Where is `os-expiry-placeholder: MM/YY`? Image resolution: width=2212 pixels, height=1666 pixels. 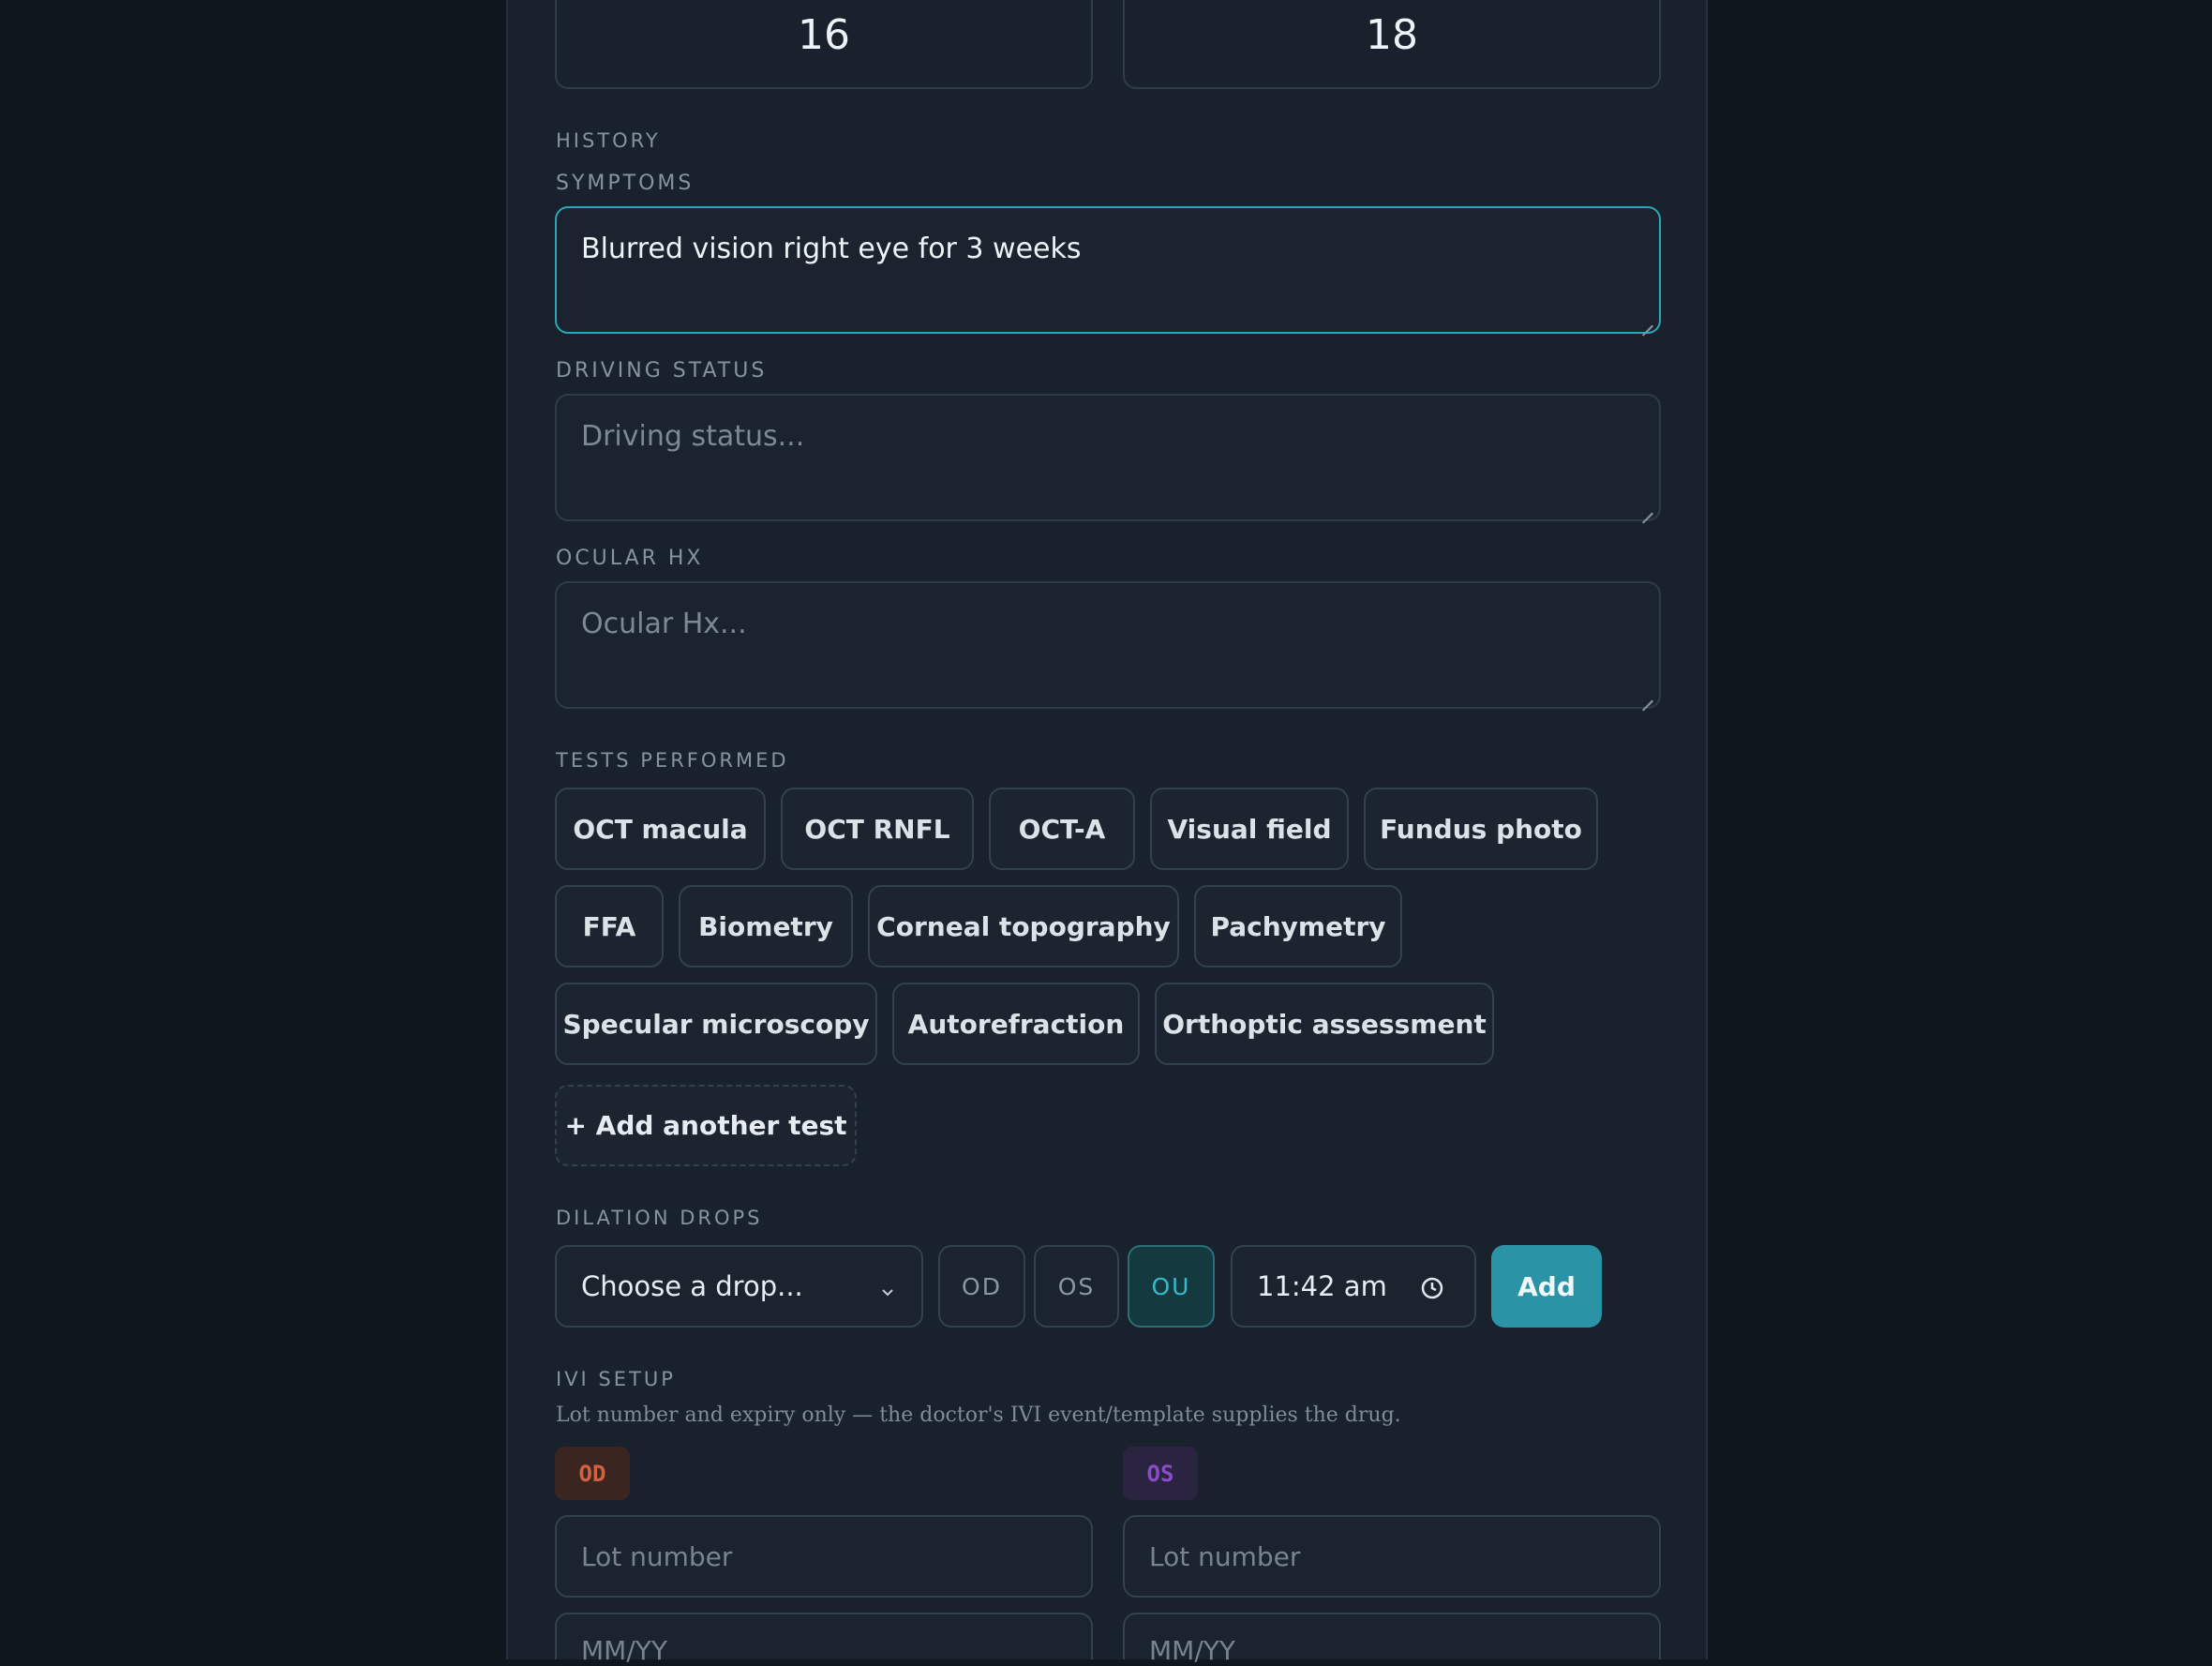
os-expiry-placeholder: MM/YY is located at coordinates (1192, 1650).